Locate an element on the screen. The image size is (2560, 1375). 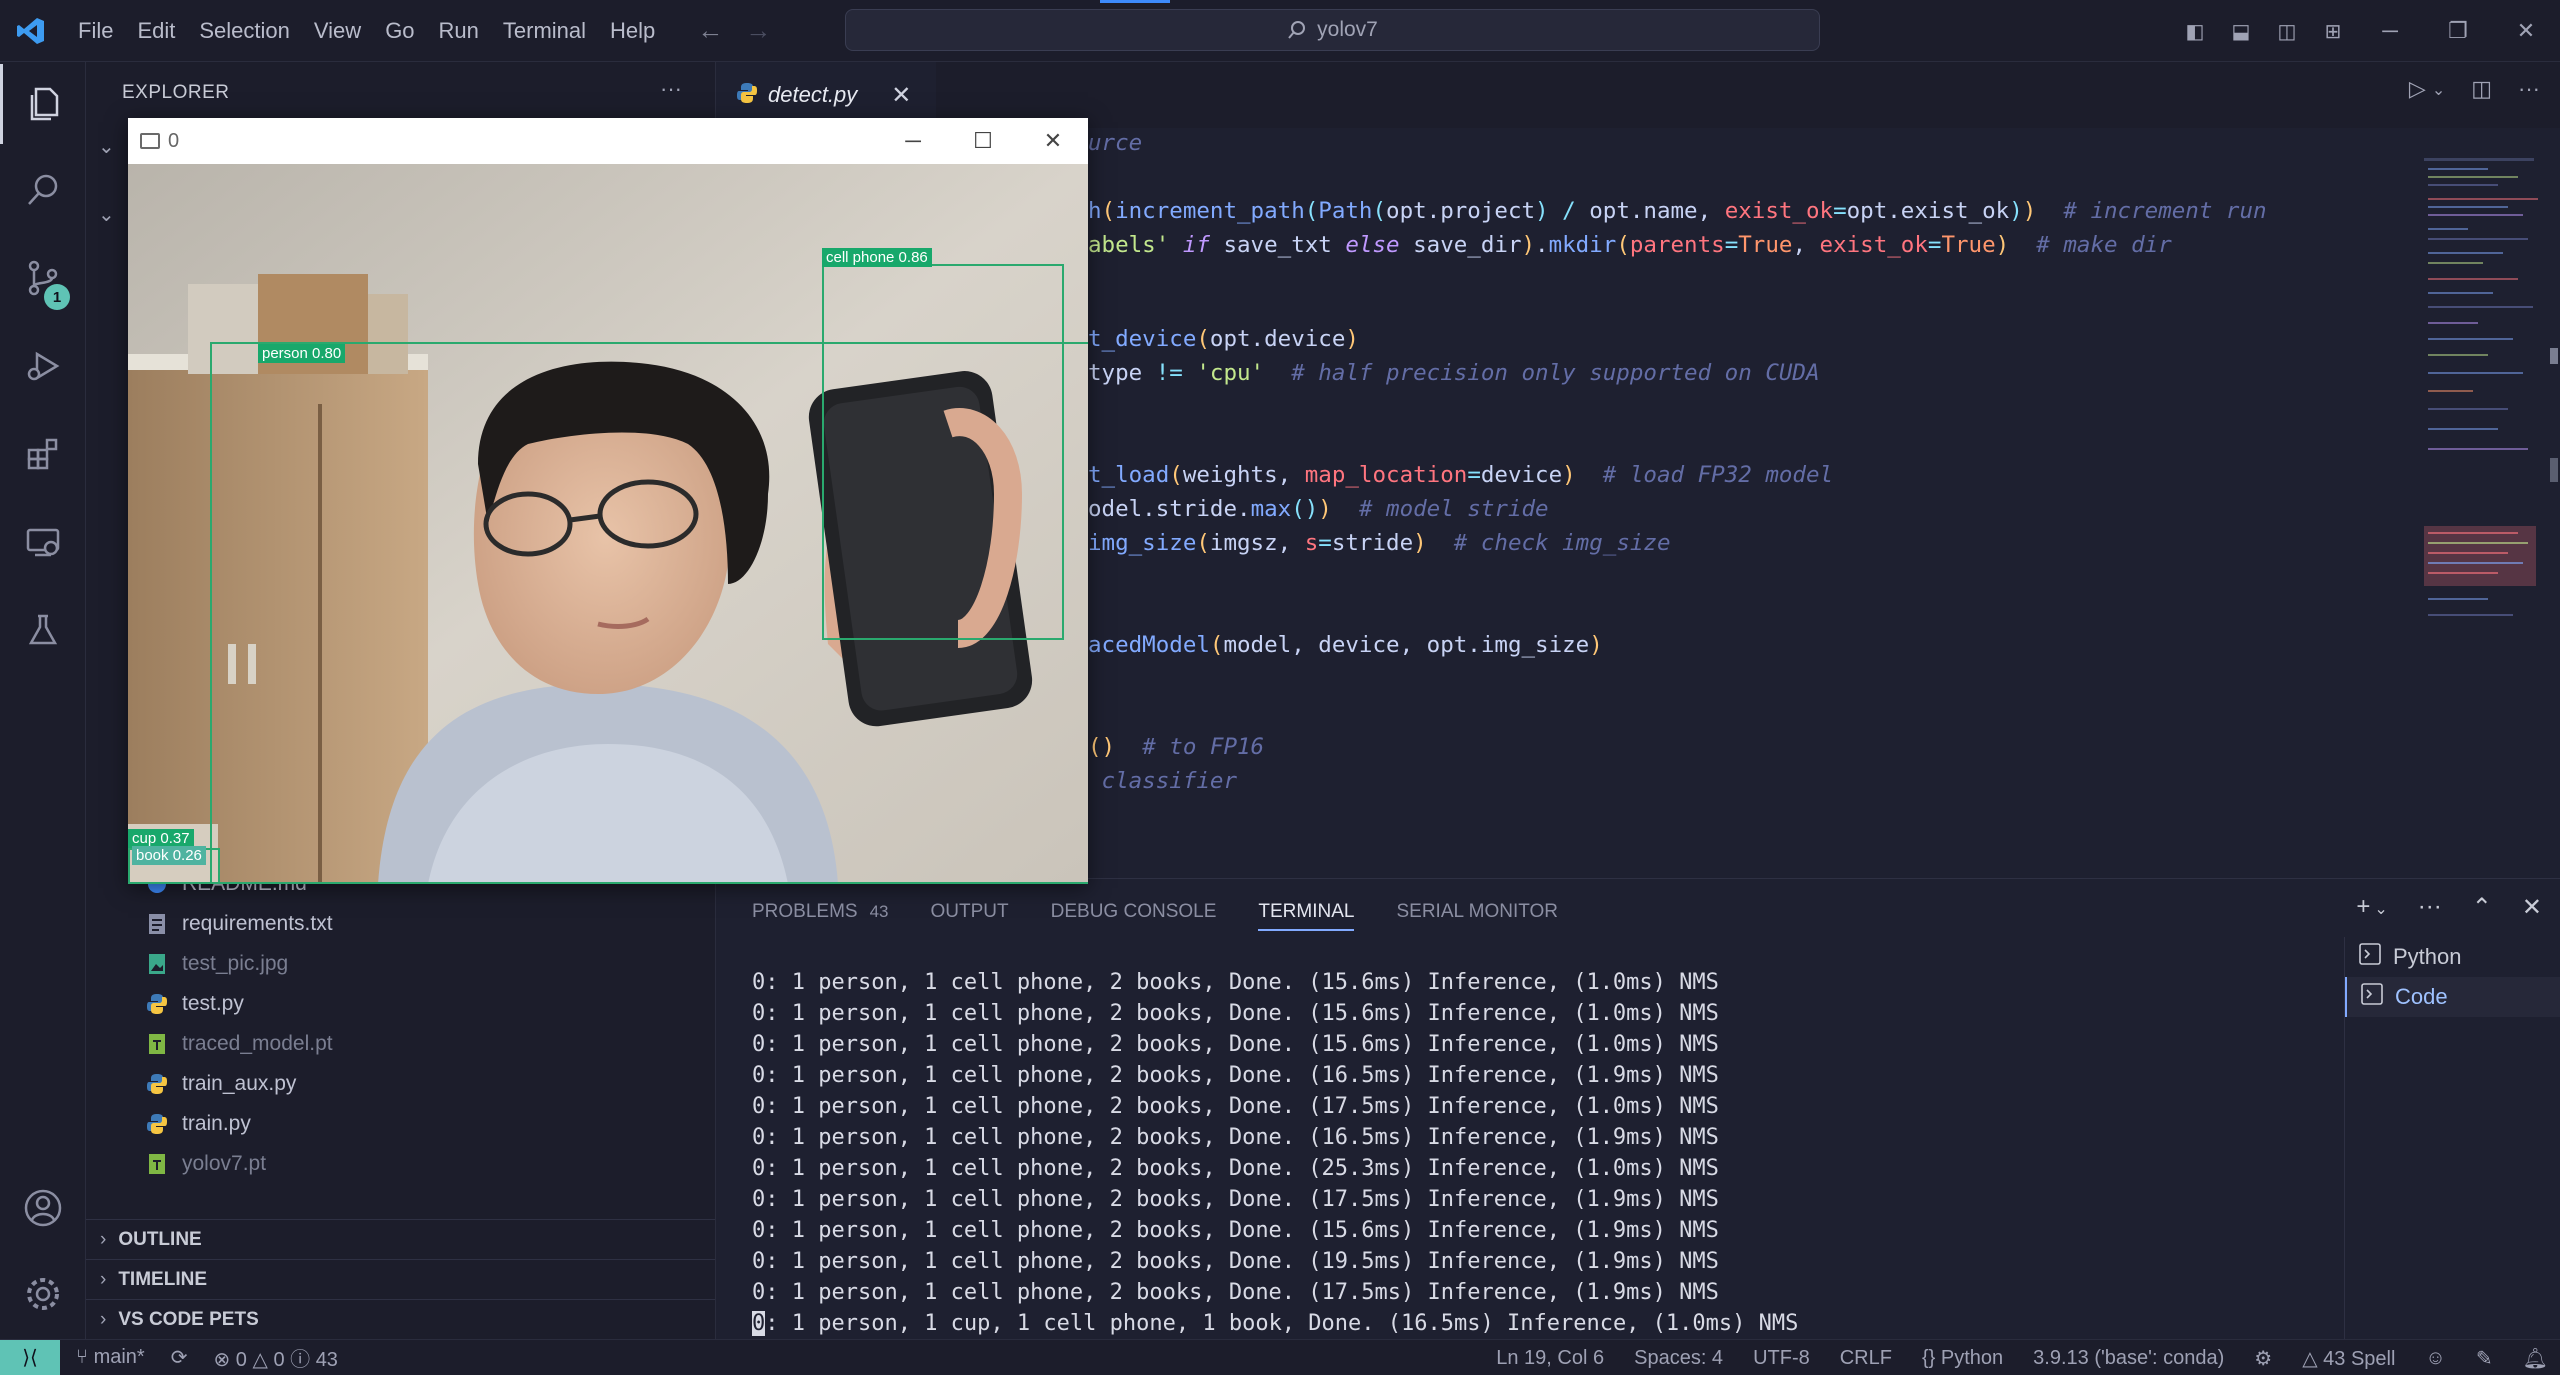
minimap is located at coordinates (2484, 418).